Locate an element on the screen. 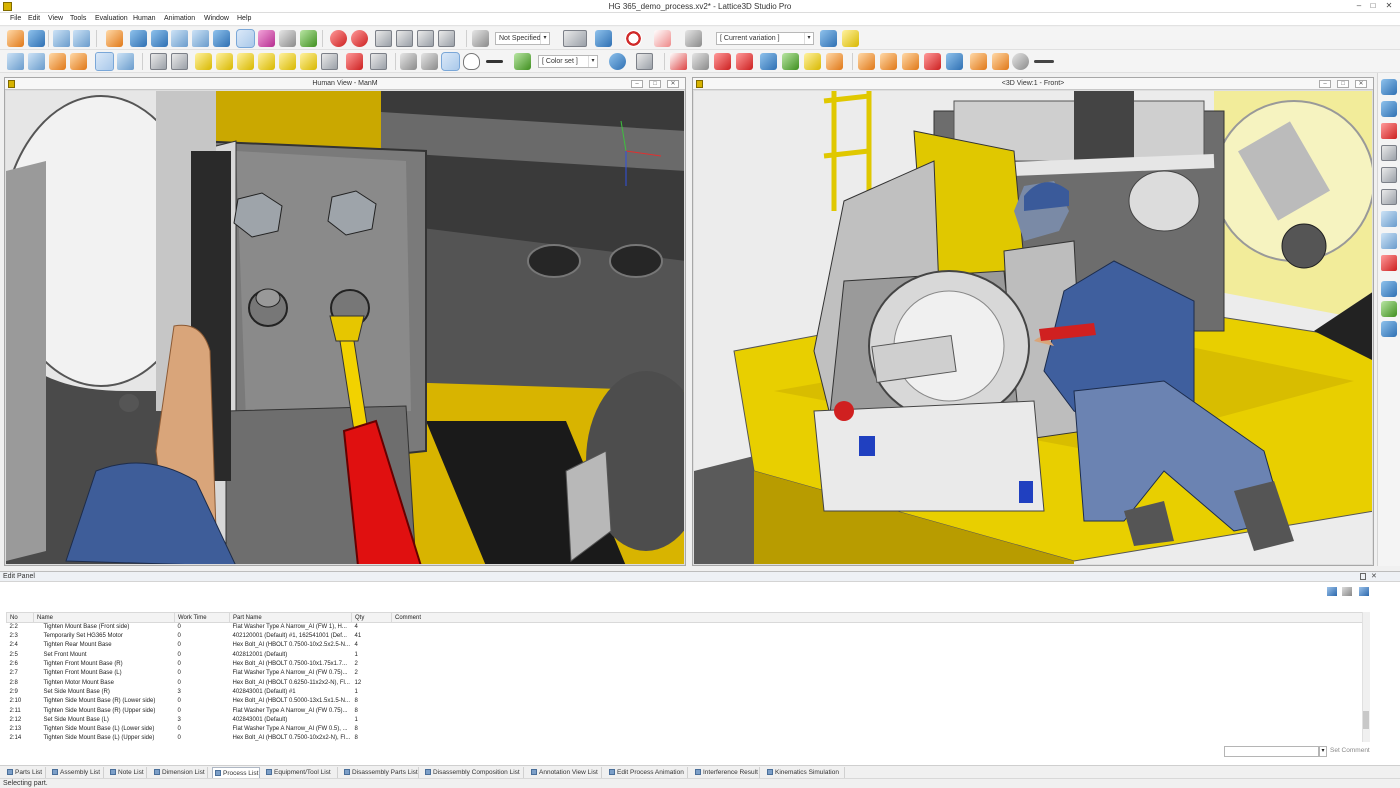  column-header: Qty is located at coordinates (371, 617).